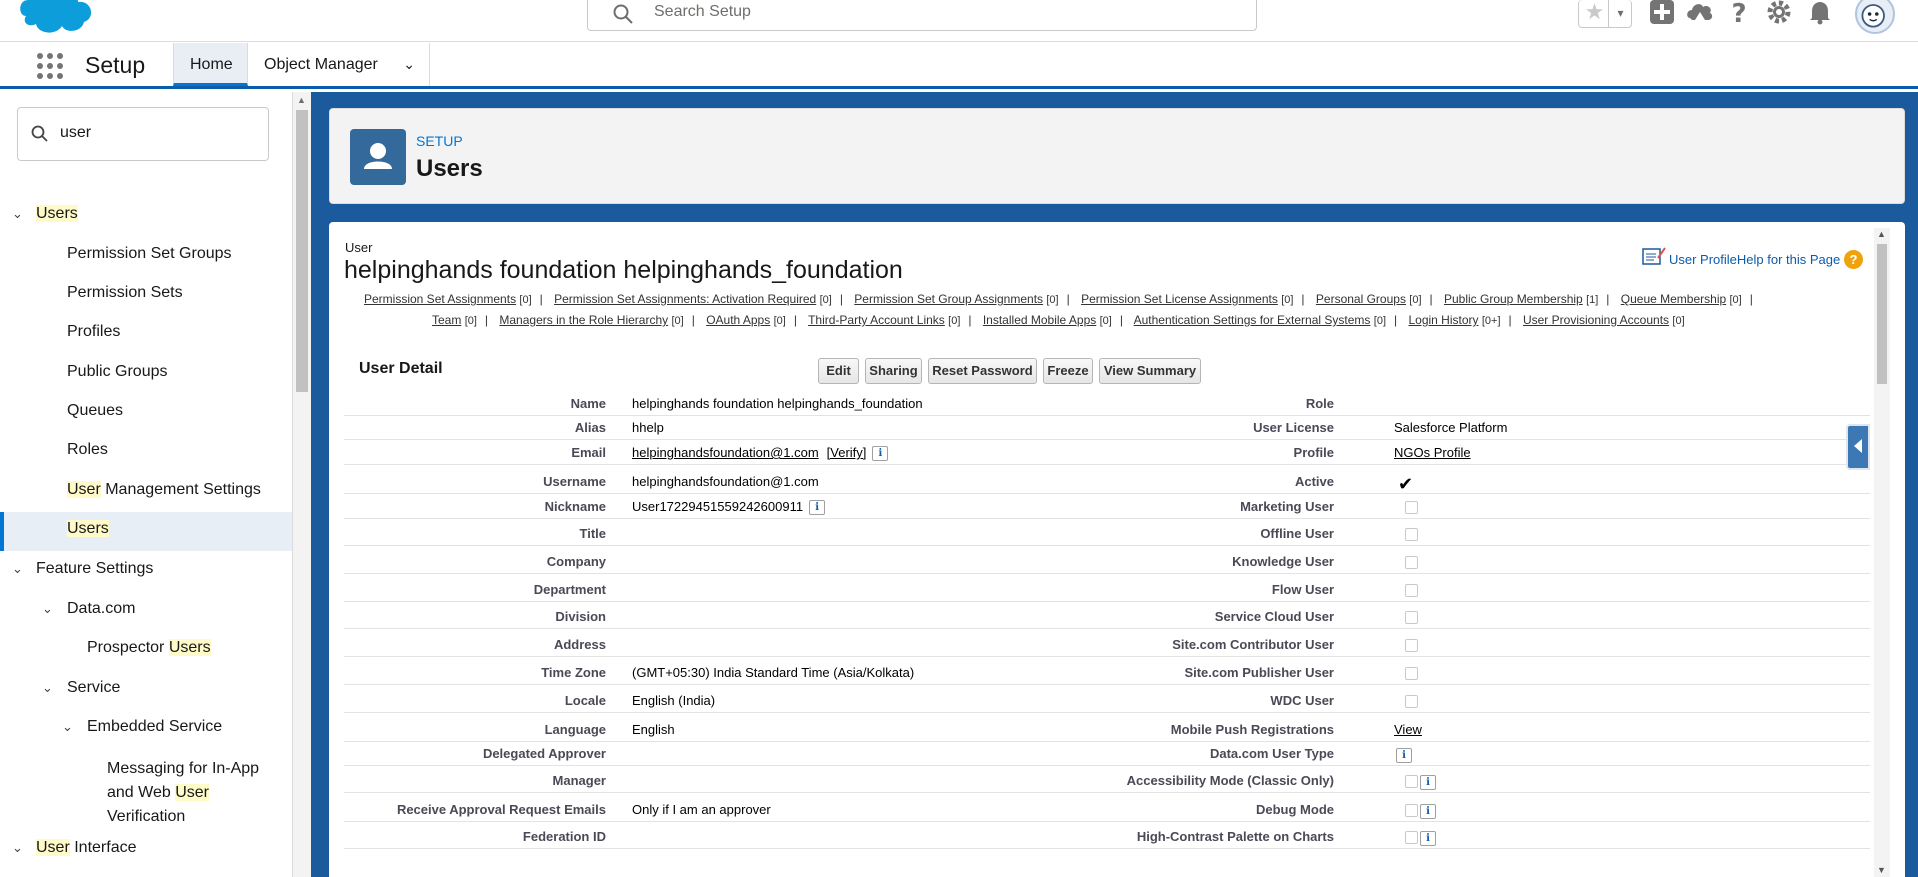  I want to click on rl-team: Team, so click(446, 320).